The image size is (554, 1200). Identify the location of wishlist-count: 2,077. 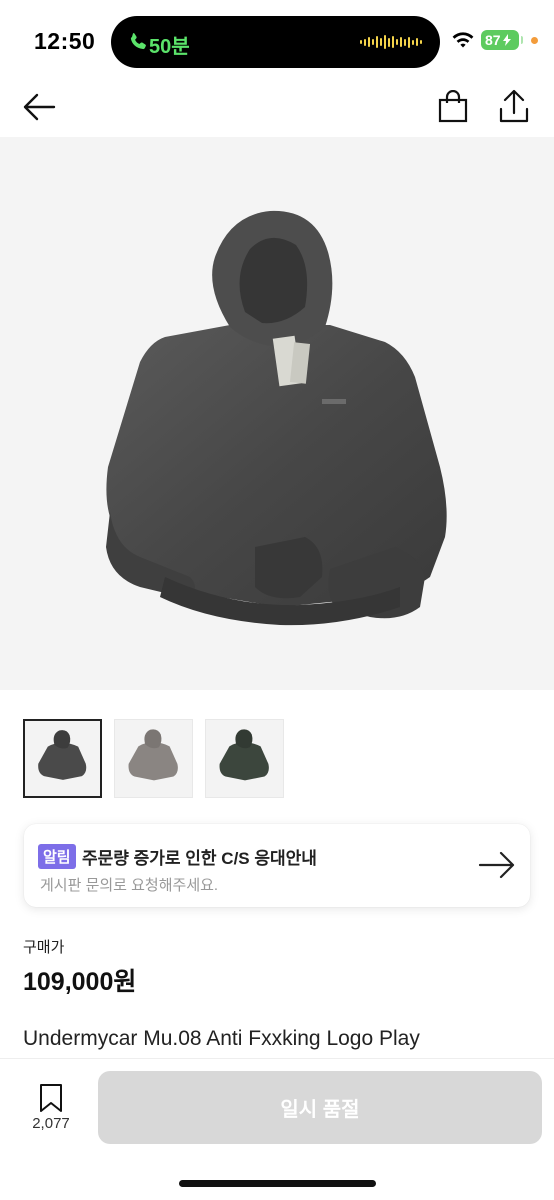
(51, 1123).